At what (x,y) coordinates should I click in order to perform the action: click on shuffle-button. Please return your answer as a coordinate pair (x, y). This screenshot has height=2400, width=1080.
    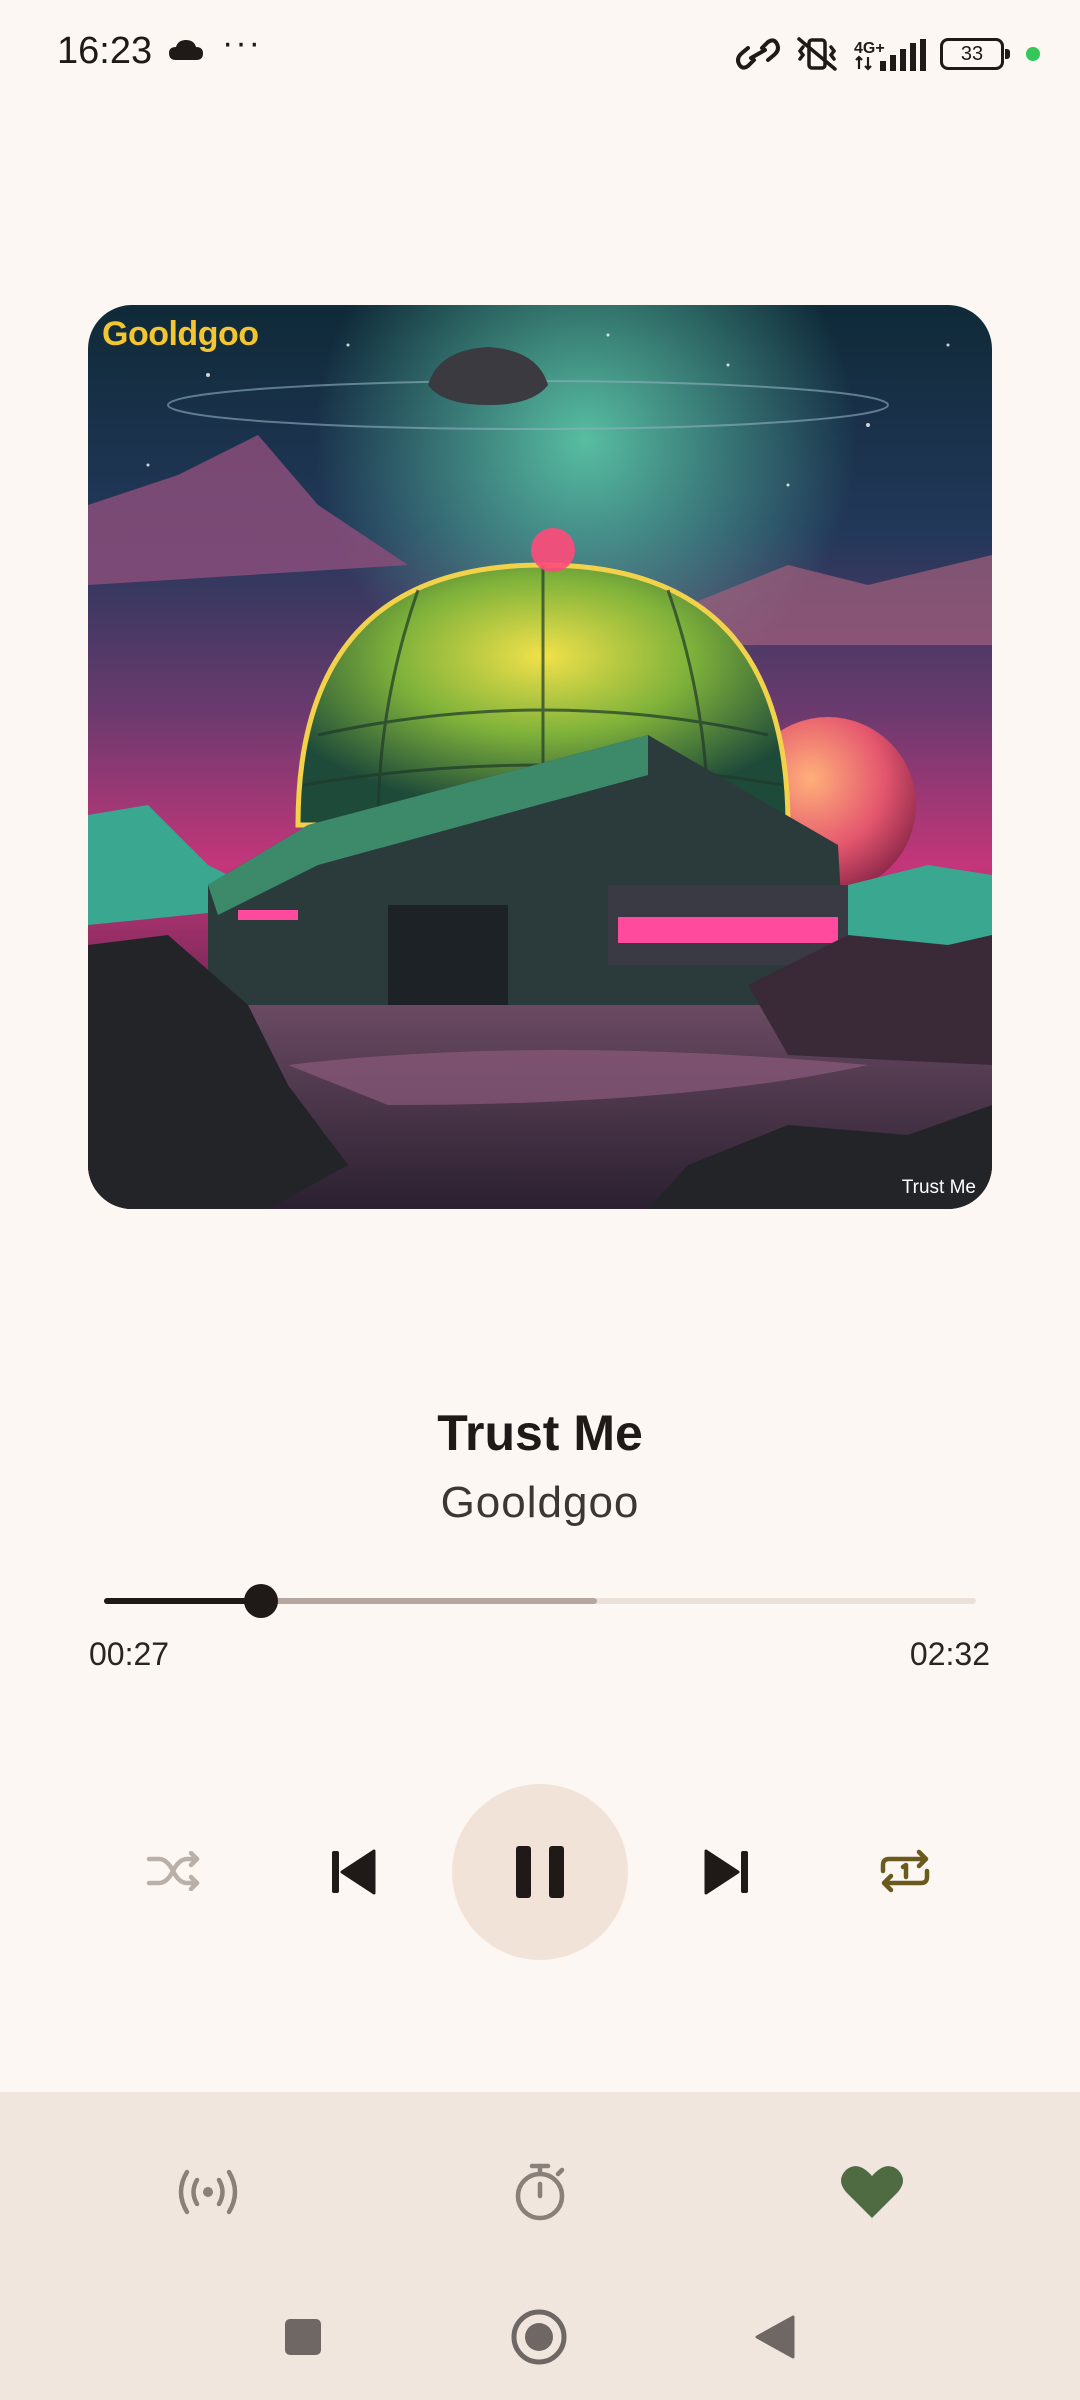
    Looking at the image, I should click on (175, 1871).